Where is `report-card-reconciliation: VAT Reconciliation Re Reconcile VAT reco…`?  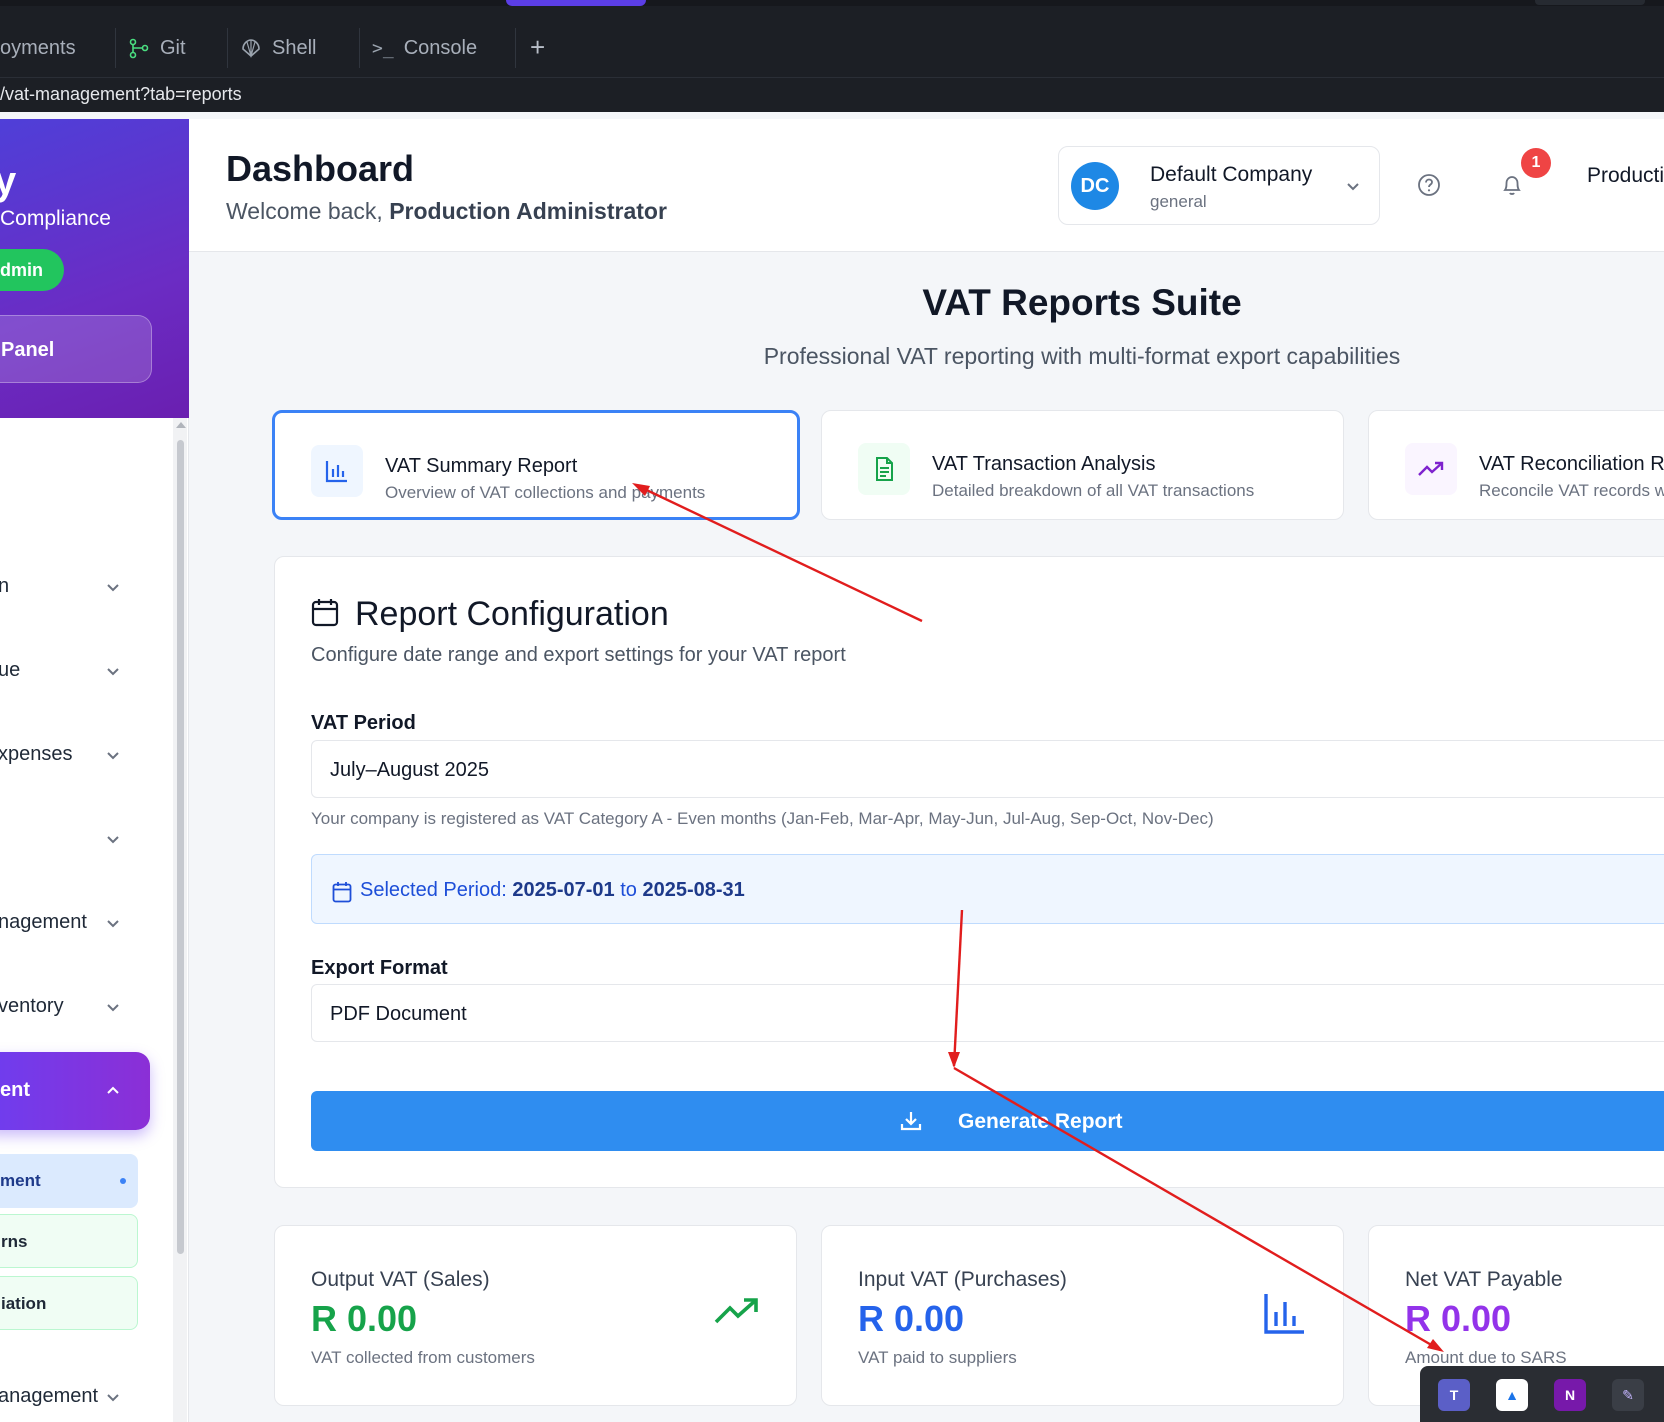
report-card-reconciliation: VAT Reconciliation Re Reconcile VAT reco… is located at coordinates (1516, 465).